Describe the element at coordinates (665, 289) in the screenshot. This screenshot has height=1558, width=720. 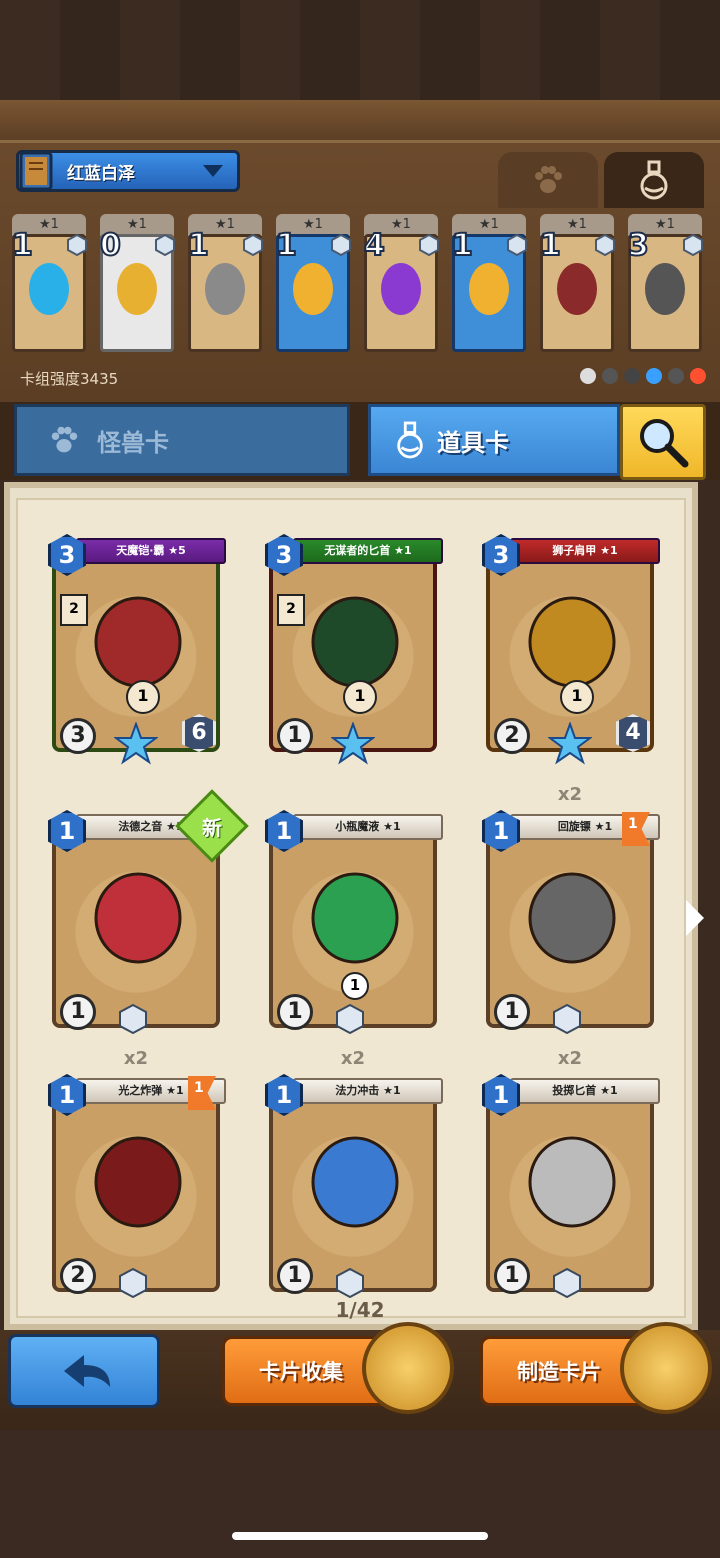
I see `bomb-pot-icon` at that location.